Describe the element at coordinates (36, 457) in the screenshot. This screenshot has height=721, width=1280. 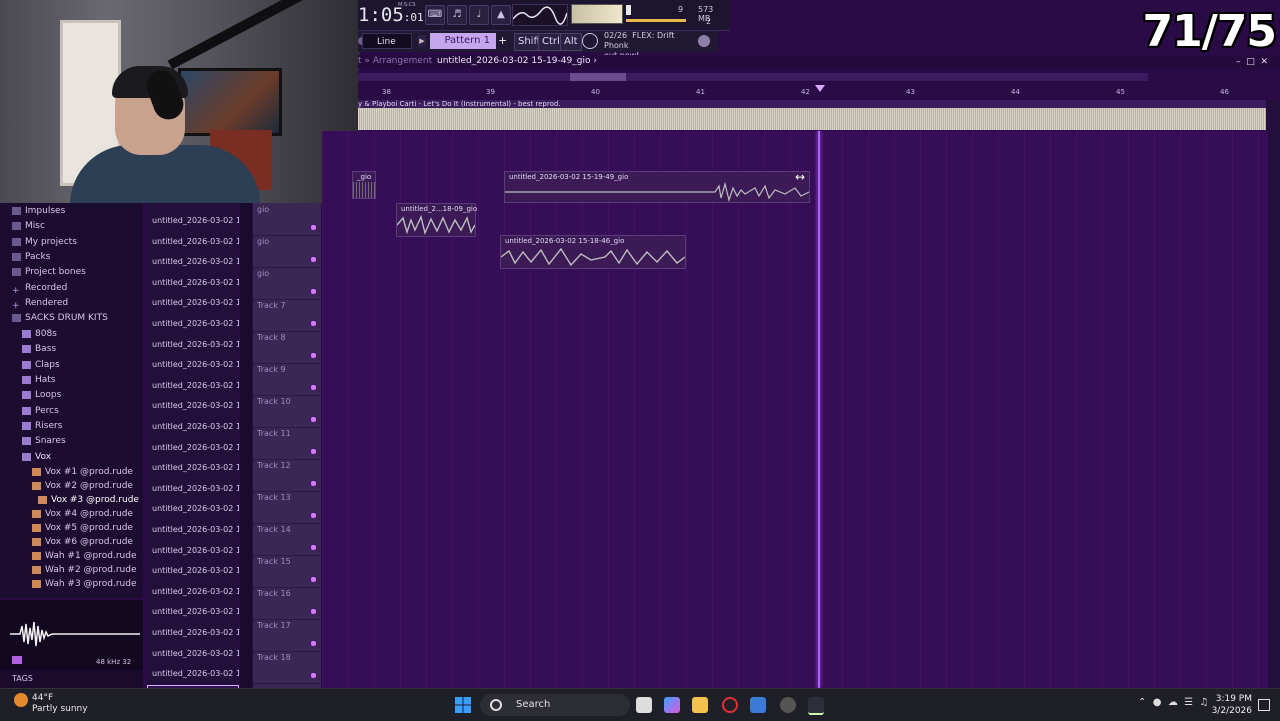
I see `browser-item-vox: Vox` at that location.